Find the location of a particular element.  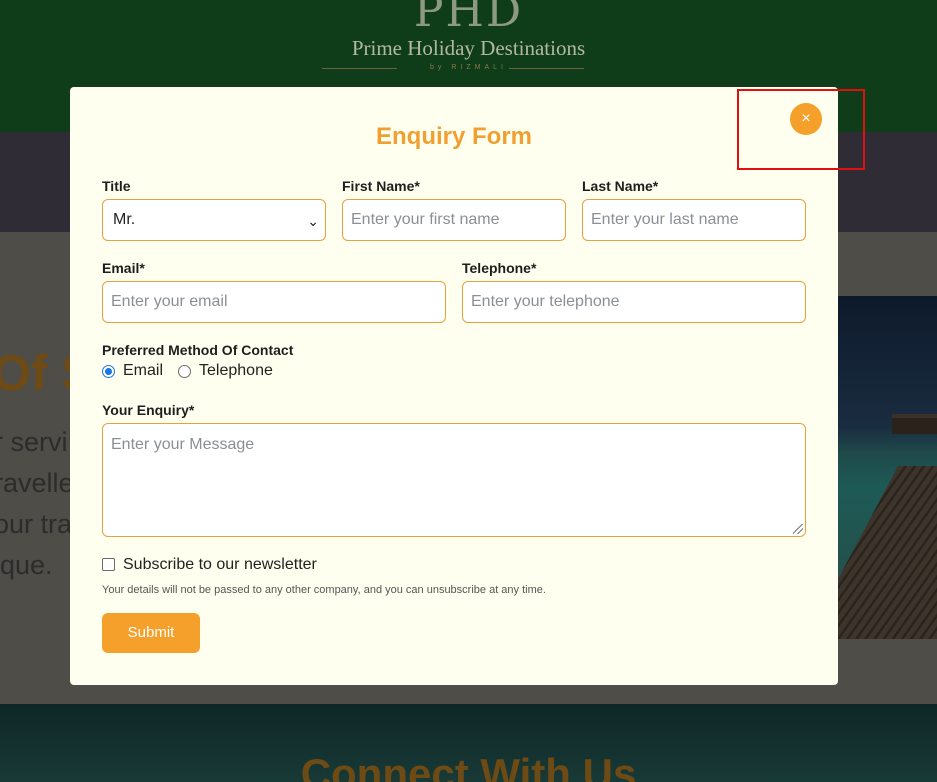

title-select: Mr. ⌄ is located at coordinates (214, 220).